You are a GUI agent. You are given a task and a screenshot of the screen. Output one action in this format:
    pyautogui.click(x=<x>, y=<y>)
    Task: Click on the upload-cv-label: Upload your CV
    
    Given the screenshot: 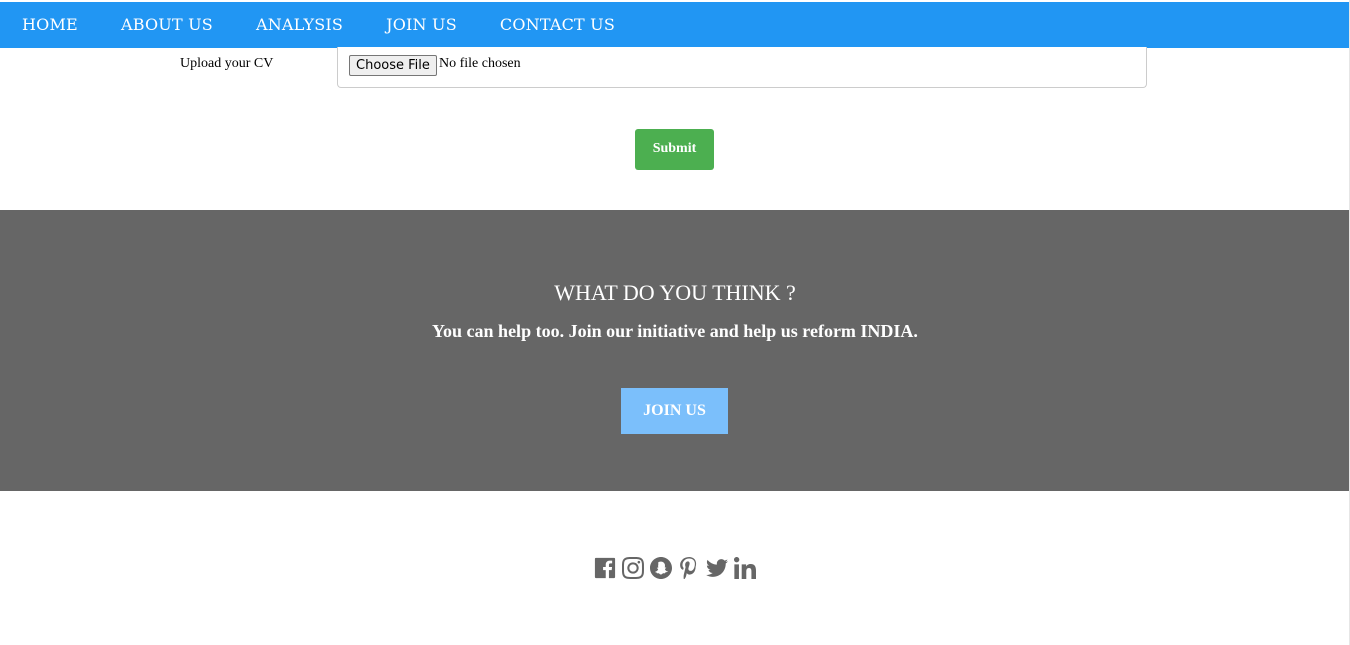 What is the action you would take?
    pyautogui.click(x=227, y=63)
    